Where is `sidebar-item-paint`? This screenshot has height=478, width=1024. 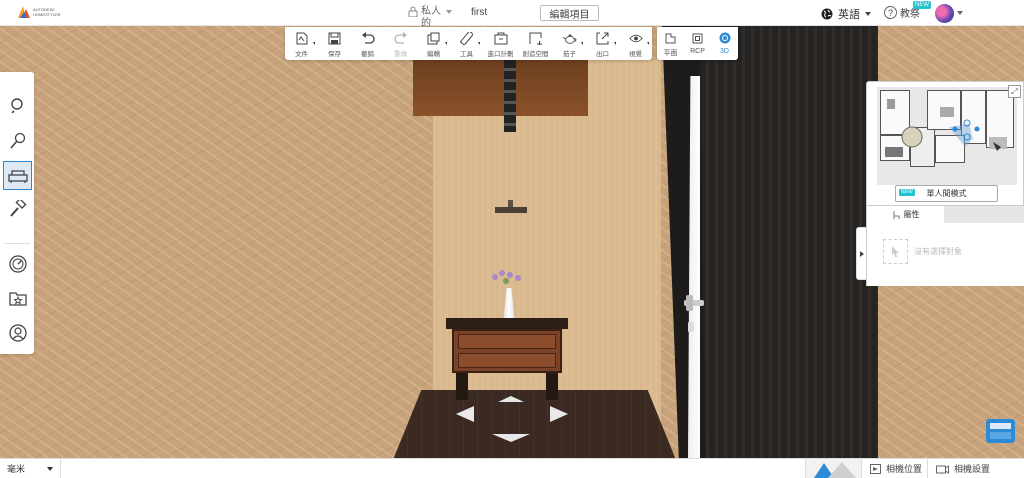
sidebar-item-paint is located at coordinates (17, 140).